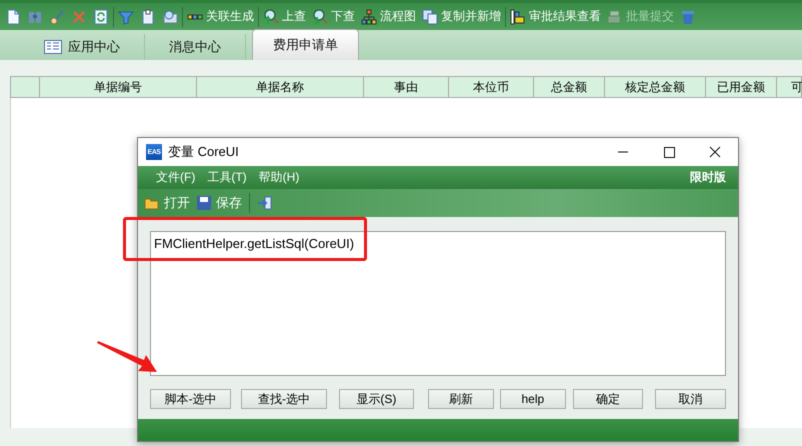 This screenshot has width=802, height=446. Describe the element at coordinates (608, 399) in the screenshot. I see `dialog-button: 确定` at that location.